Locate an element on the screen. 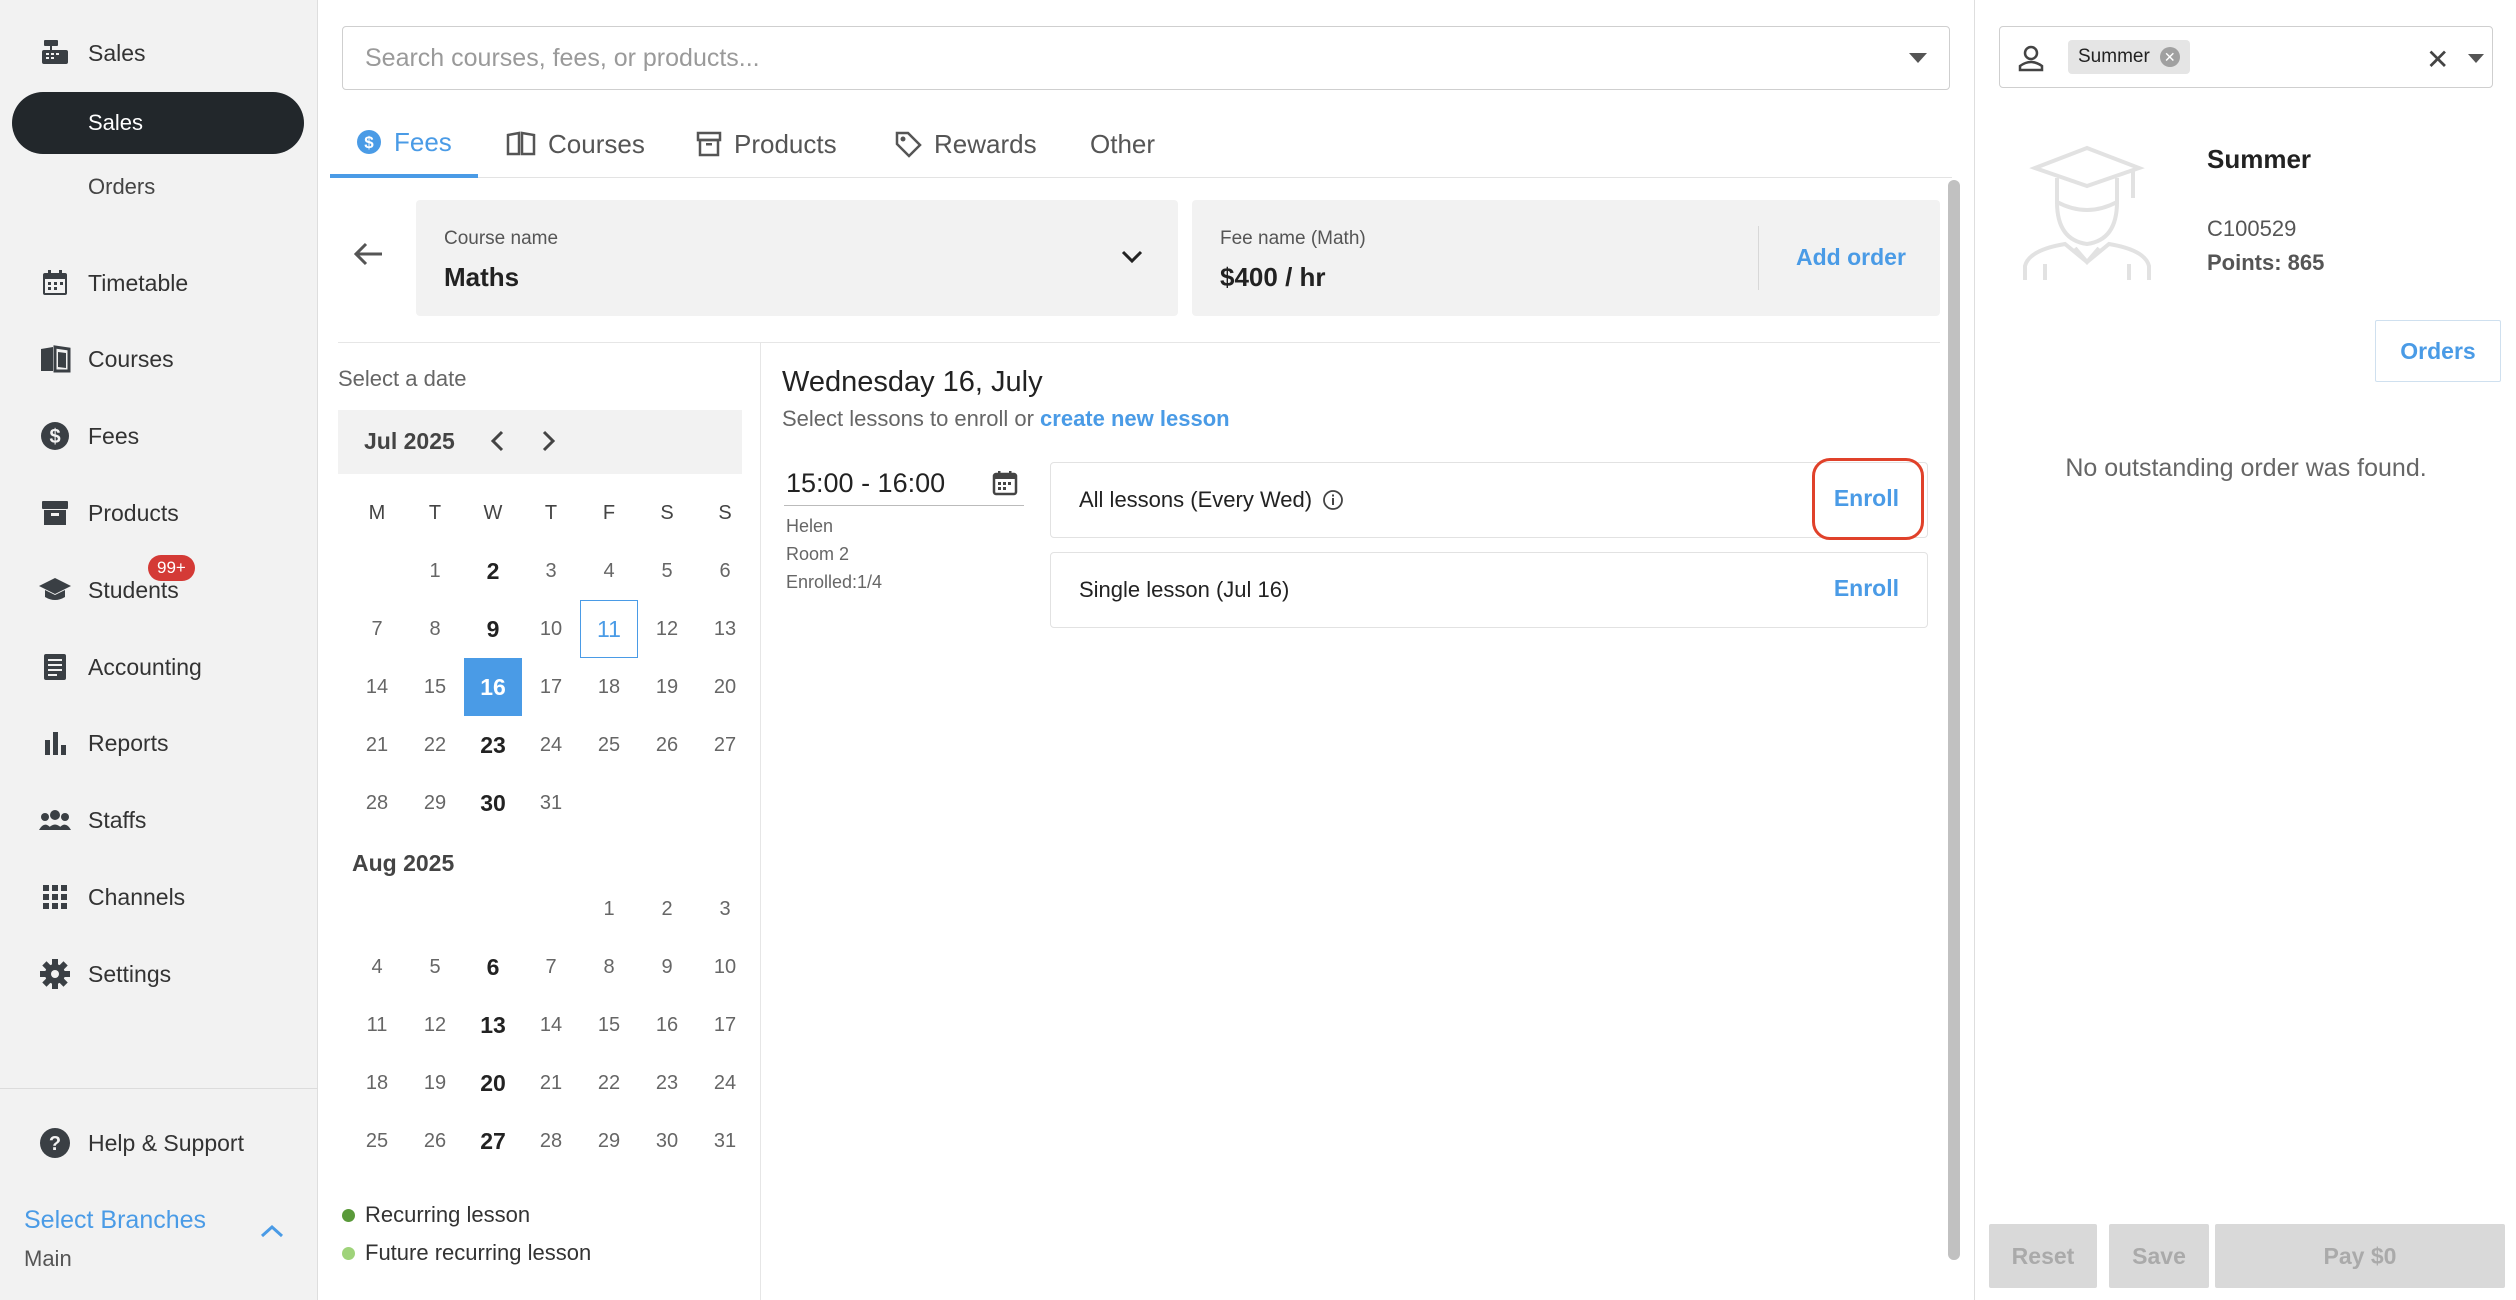 This screenshot has height=1300, width=2516. scrollbar is located at coordinates (1954, 720).